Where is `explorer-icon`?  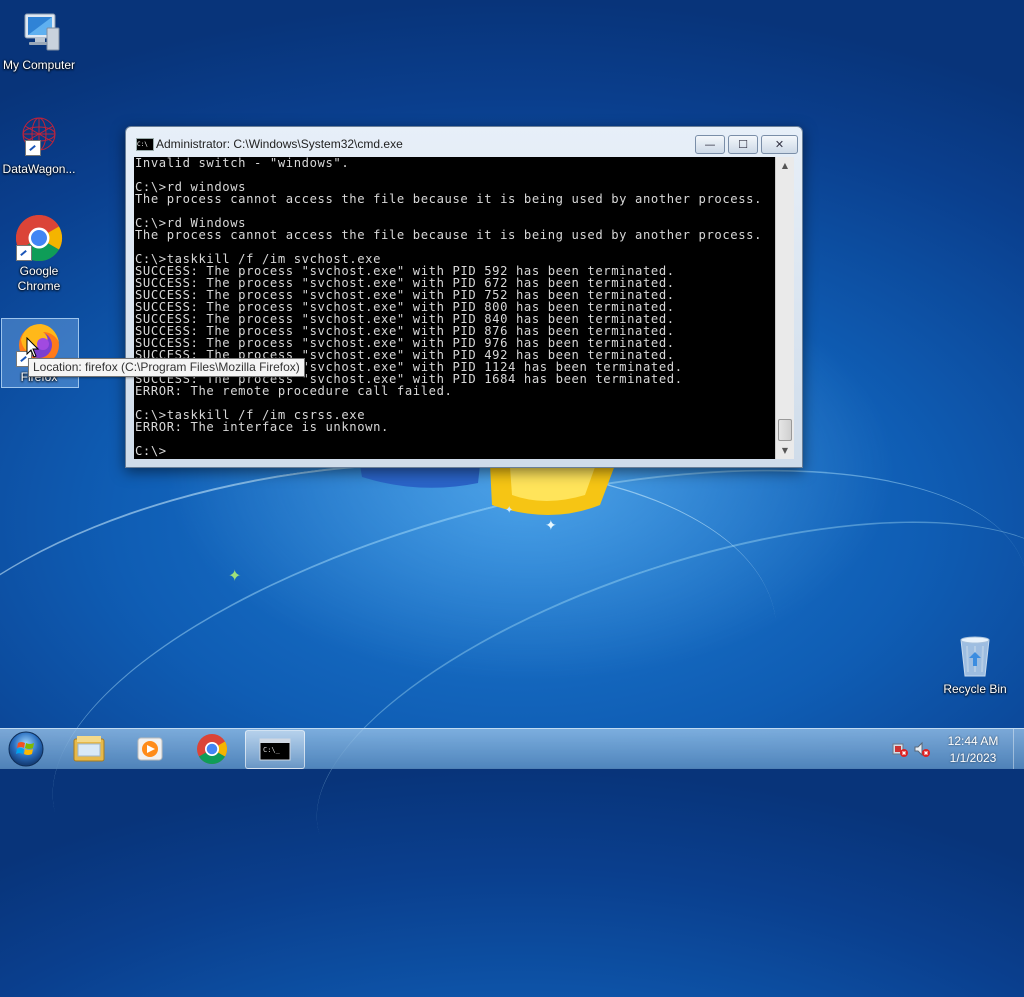 explorer-icon is located at coordinates (89, 749).